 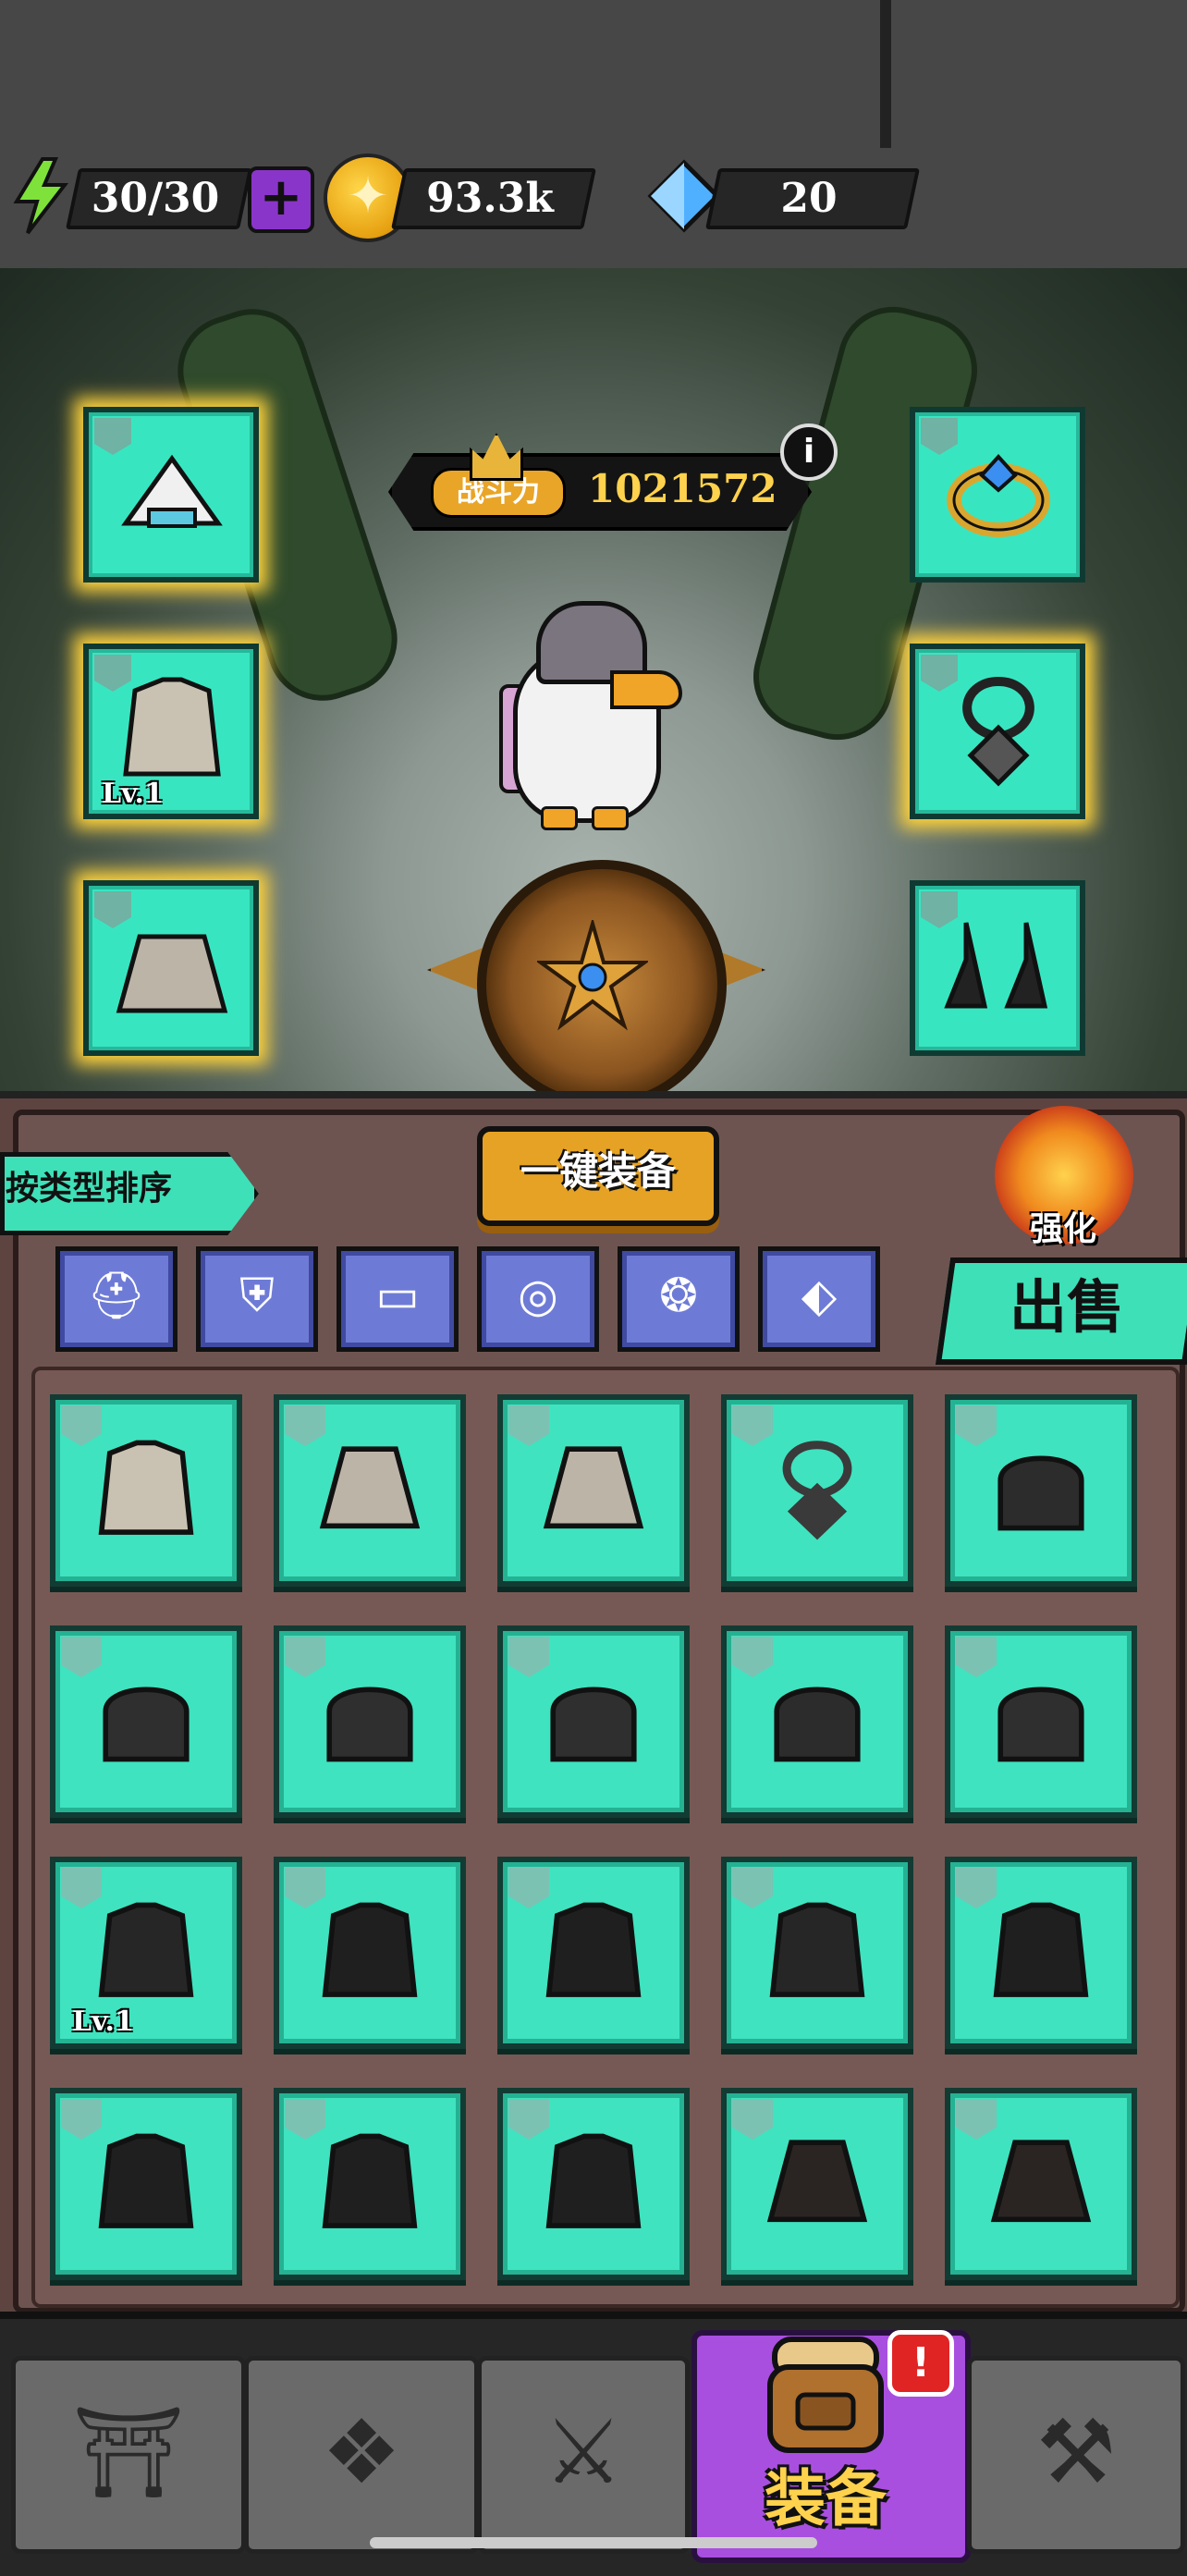 What do you see at coordinates (490, 198) in the screenshot?
I see `gold-value: 93.3k` at bounding box center [490, 198].